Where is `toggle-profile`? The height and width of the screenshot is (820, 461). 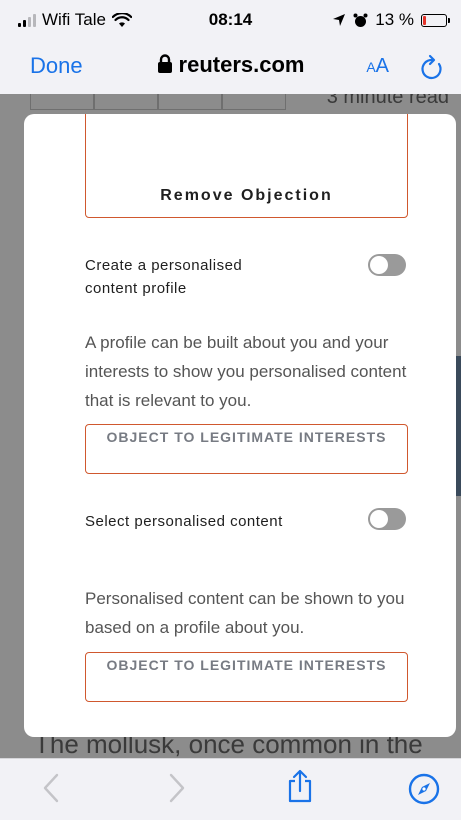 toggle-profile is located at coordinates (387, 265).